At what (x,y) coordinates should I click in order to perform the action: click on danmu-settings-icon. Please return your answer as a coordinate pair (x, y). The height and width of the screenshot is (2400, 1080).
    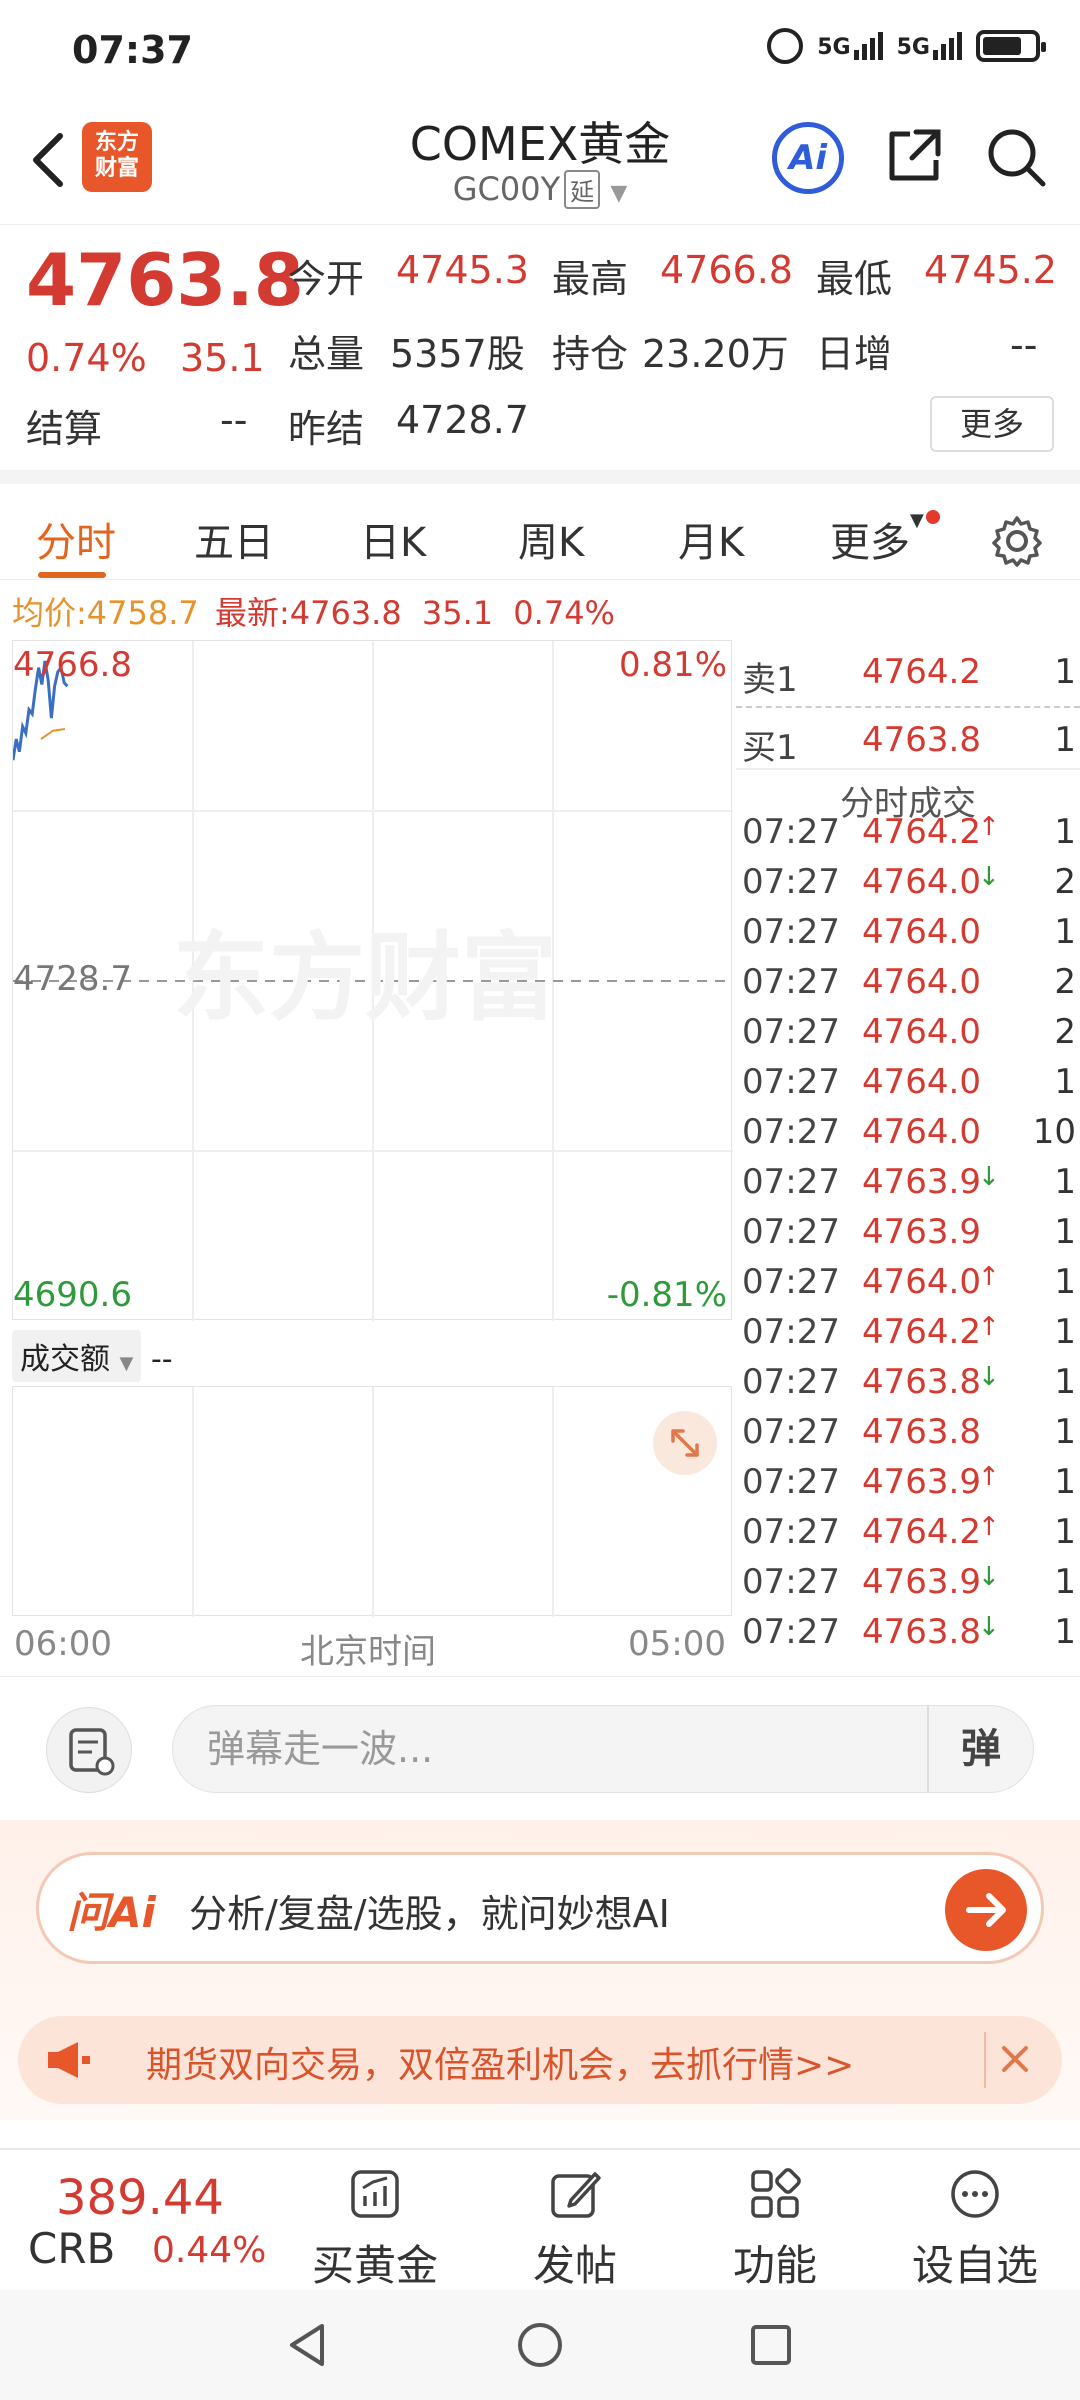
    Looking at the image, I should click on (92, 1752).